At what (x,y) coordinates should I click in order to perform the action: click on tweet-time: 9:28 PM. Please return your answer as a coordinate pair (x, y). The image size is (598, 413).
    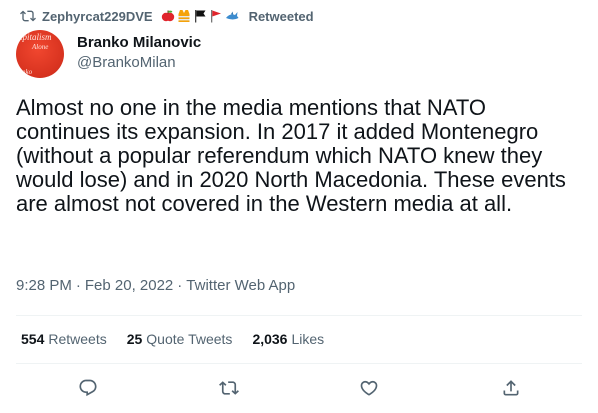
    Looking at the image, I should click on (44, 285).